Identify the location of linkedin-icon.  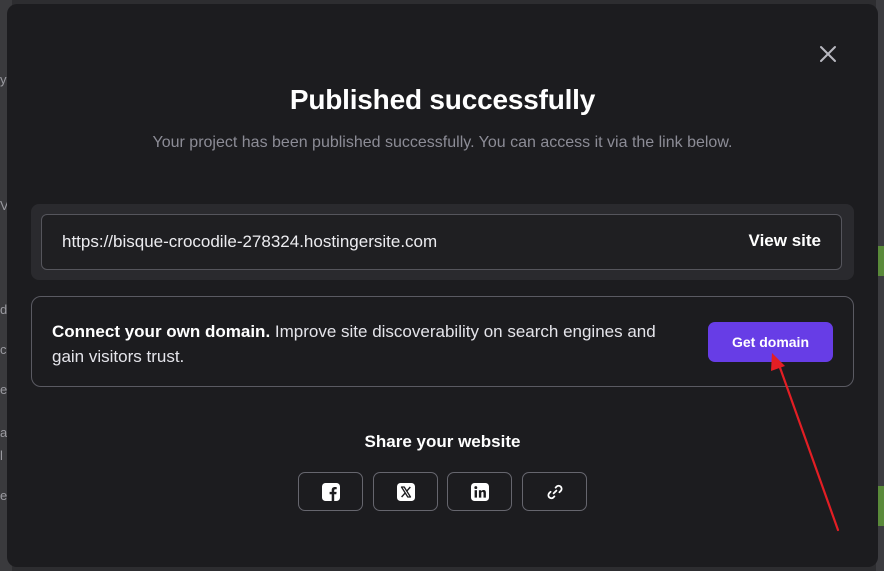
(479, 491).